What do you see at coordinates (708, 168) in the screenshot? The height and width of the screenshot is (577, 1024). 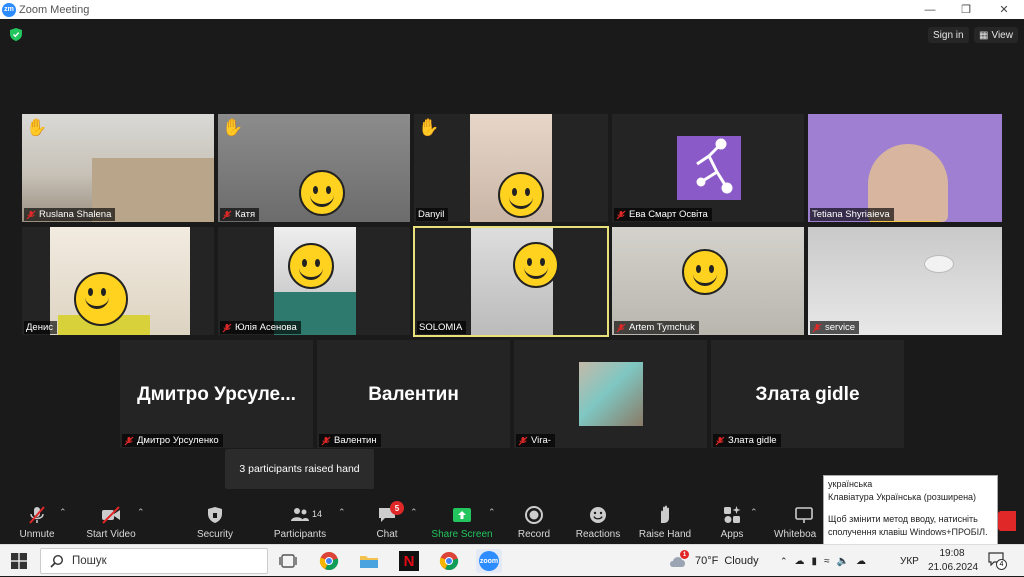 I see `video-tile: Ева Смарт Освіта` at bounding box center [708, 168].